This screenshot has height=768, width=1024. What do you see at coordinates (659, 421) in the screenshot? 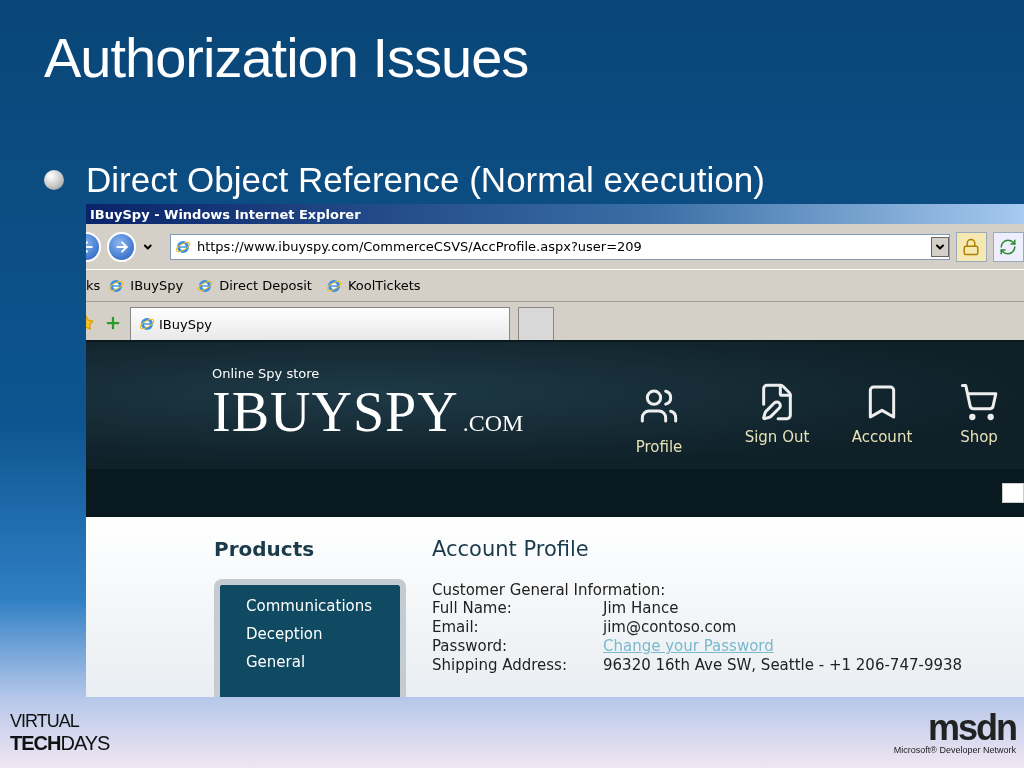
I see `nav-link: Profile` at bounding box center [659, 421].